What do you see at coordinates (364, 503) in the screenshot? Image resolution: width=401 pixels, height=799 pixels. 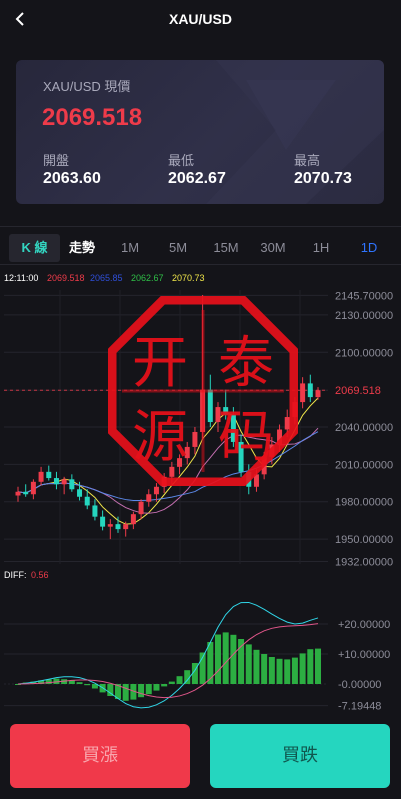 I see `y-tick-label: 1980.00000` at bounding box center [364, 503].